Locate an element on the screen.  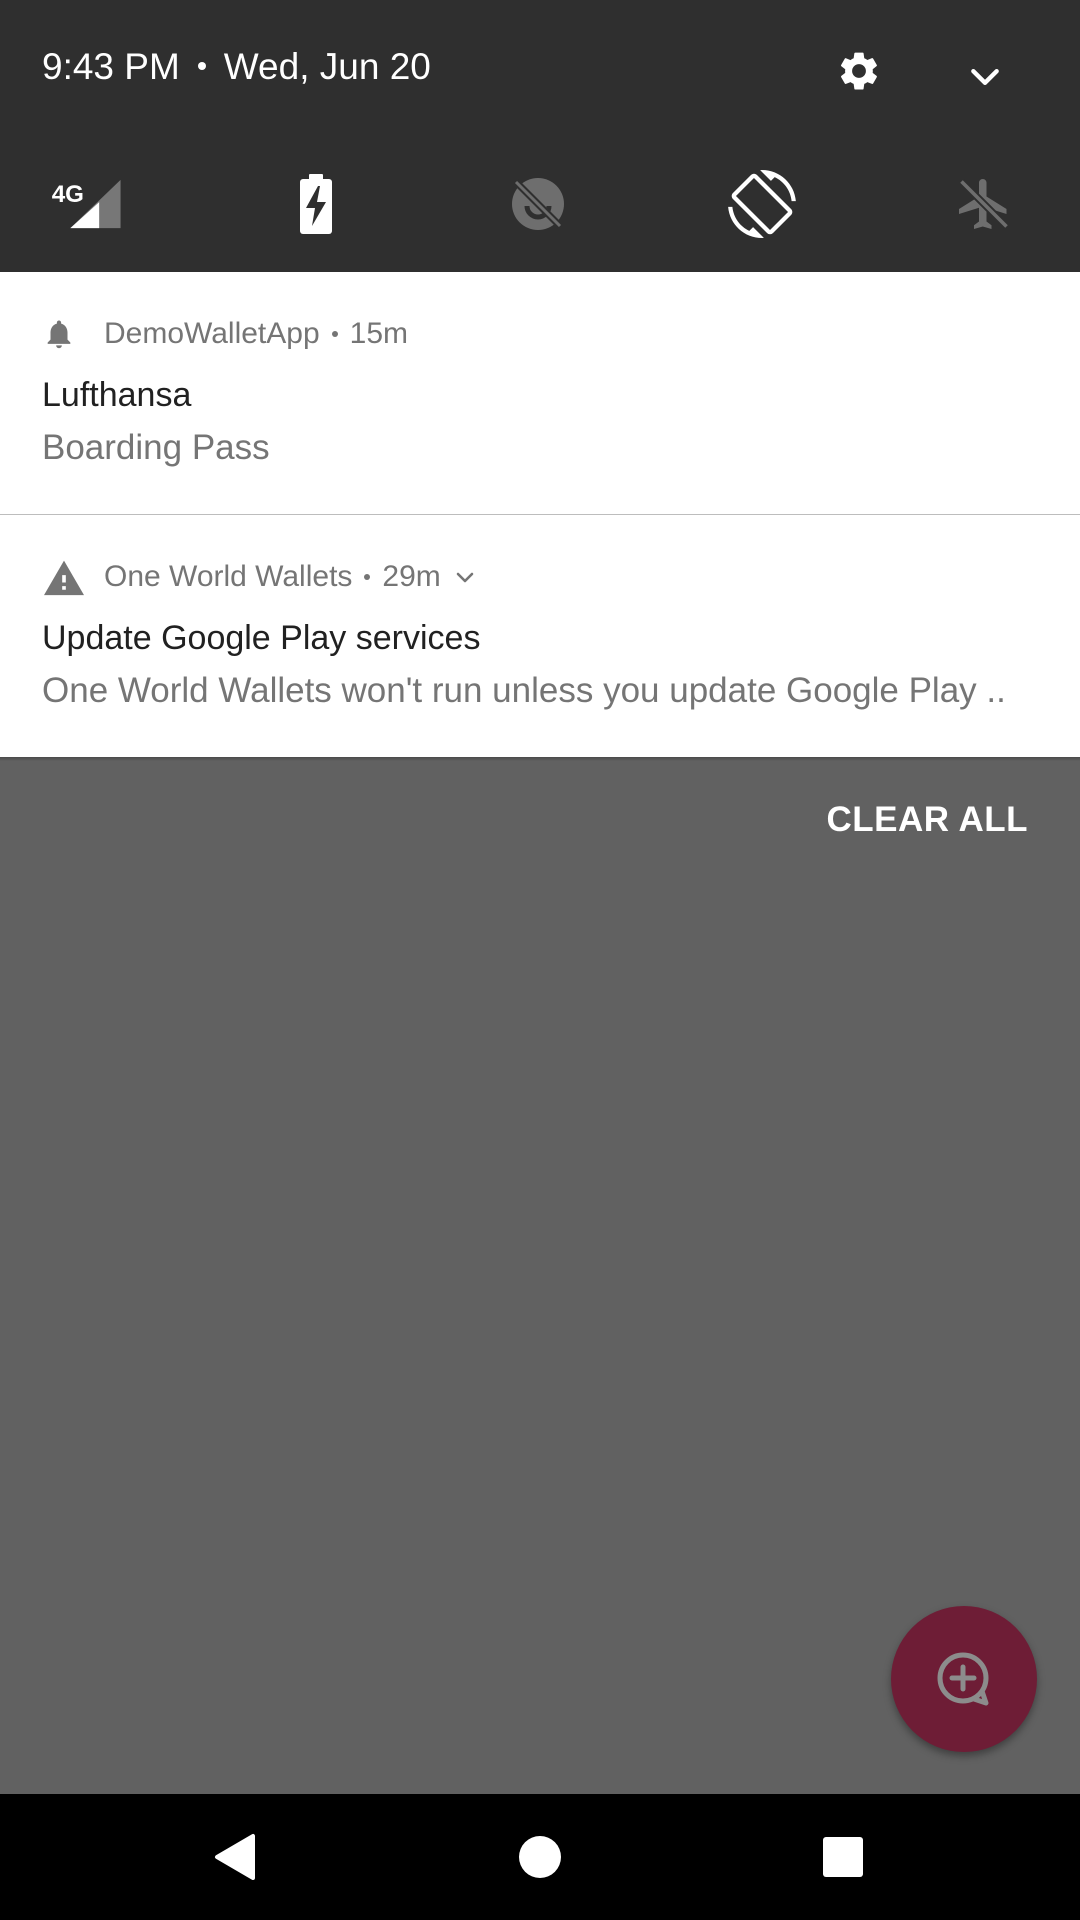
notification-time: 29m is located at coordinates (411, 576).